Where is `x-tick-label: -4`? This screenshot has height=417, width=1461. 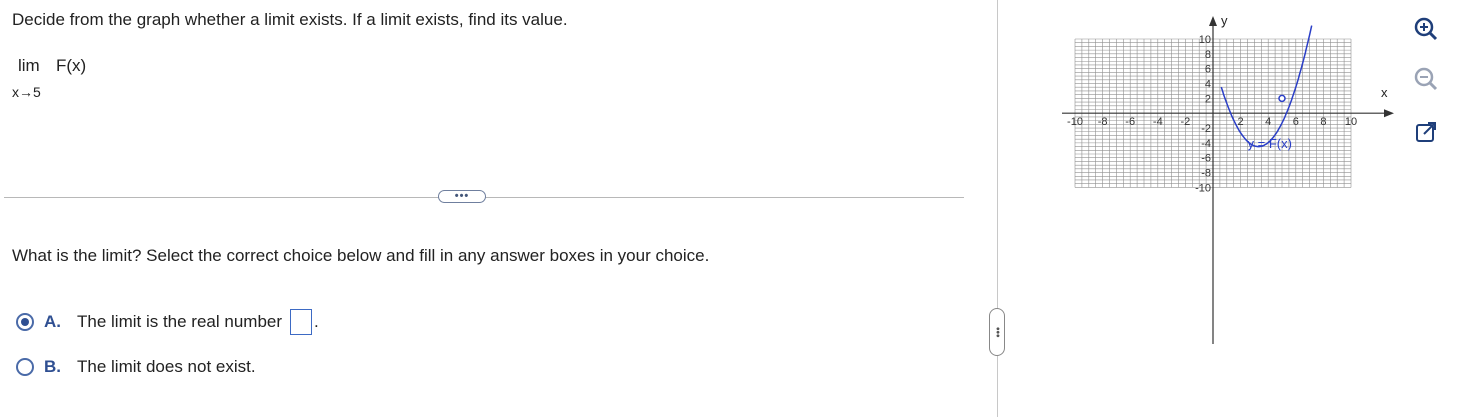
x-tick-label: -4 is located at coordinates (1158, 122).